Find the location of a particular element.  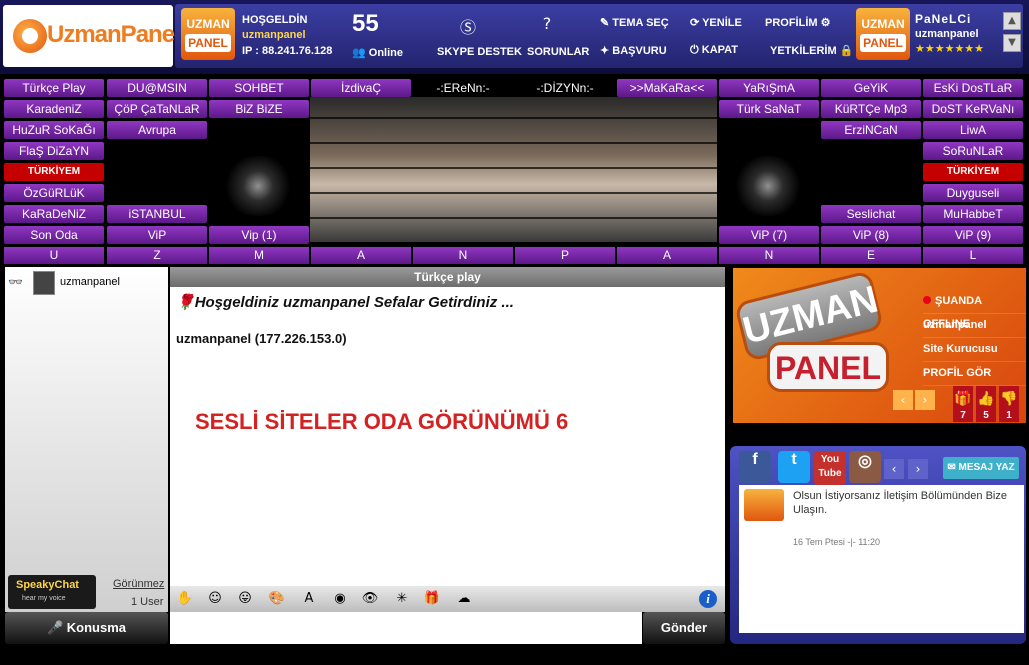

twitter-icon: t is located at coordinates (794, 467).